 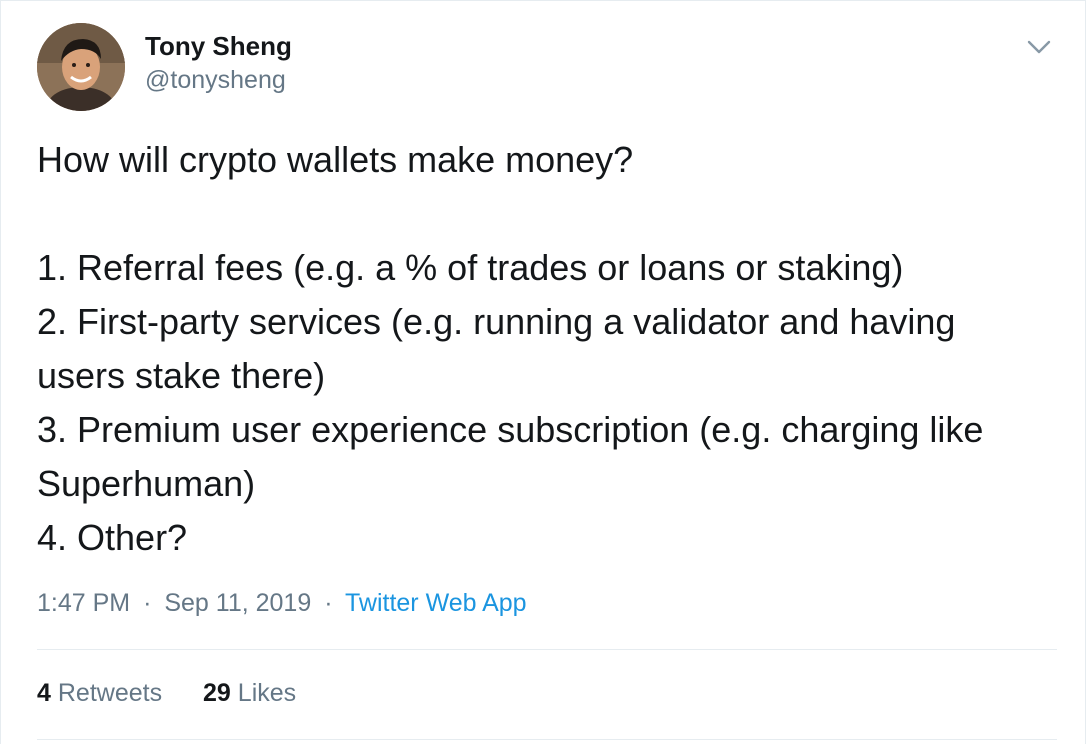 I want to click on divider, so click(x=547, y=649).